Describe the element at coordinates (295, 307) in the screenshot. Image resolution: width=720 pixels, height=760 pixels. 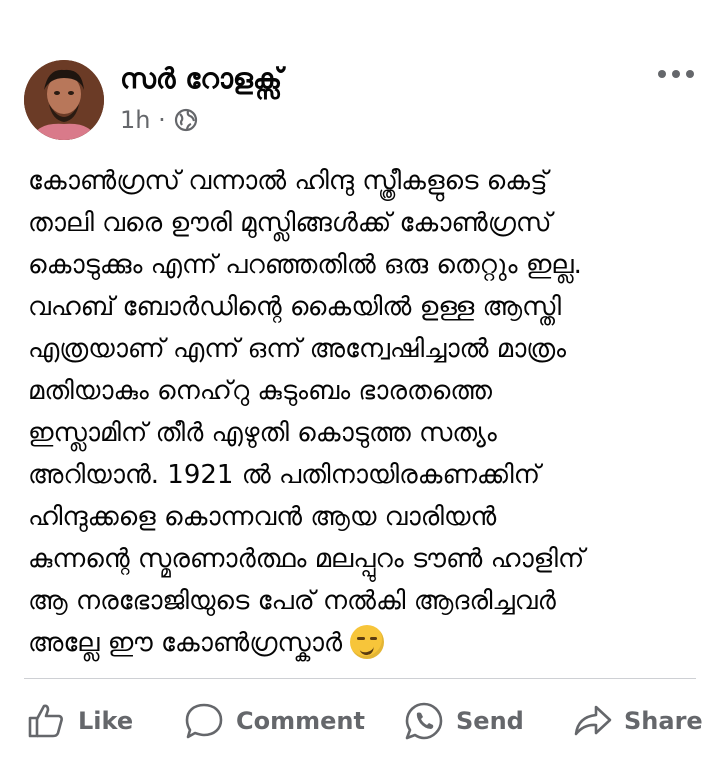
I see `post-line: വഹബ് ബോർഡിന്റെ കൈയിൽ ഉള്ള ആസ്തി` at that location.